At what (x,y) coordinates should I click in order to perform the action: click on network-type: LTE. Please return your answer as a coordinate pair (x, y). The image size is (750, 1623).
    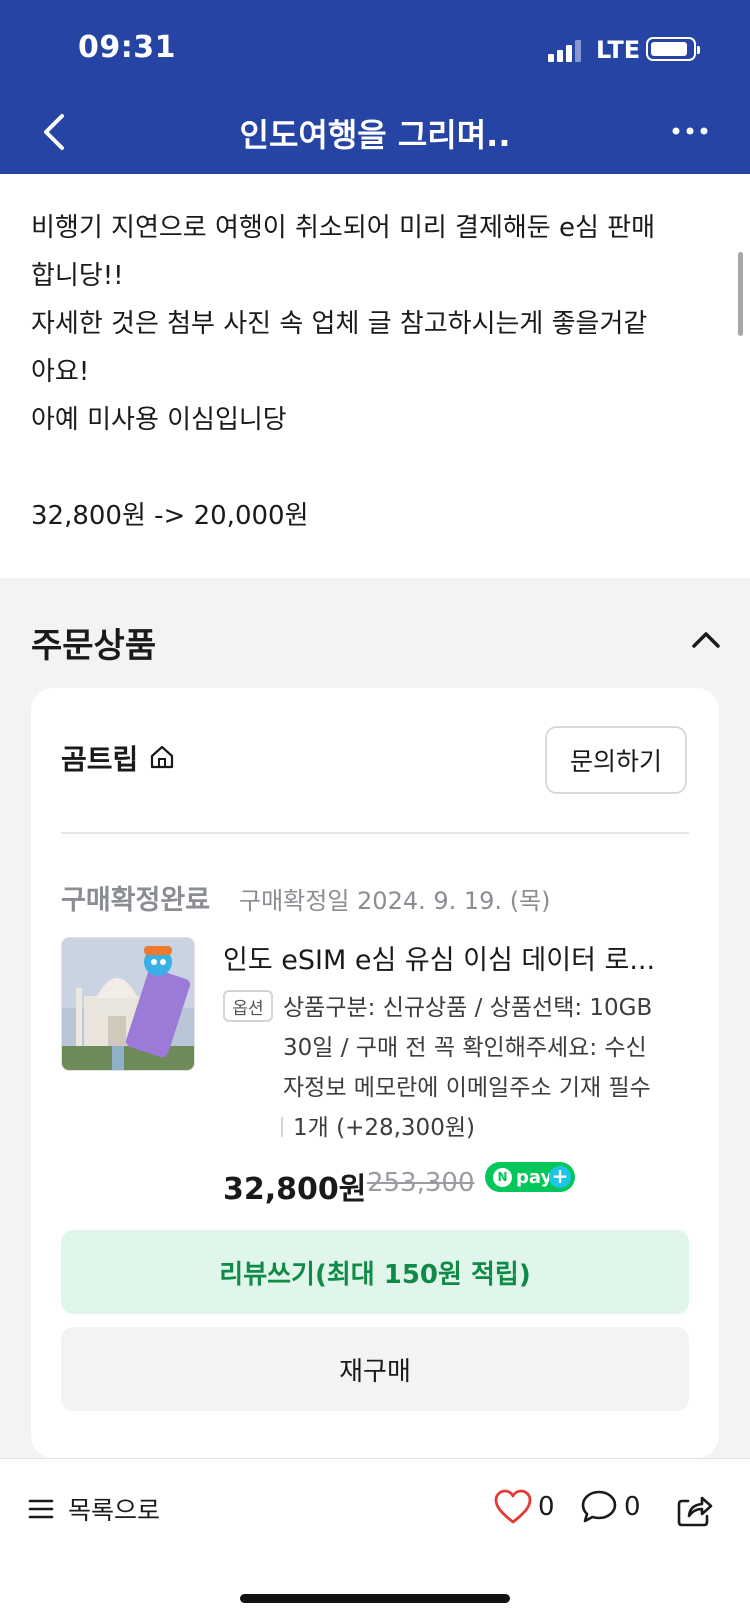
    Looking at the image, I should click on (618, 50).